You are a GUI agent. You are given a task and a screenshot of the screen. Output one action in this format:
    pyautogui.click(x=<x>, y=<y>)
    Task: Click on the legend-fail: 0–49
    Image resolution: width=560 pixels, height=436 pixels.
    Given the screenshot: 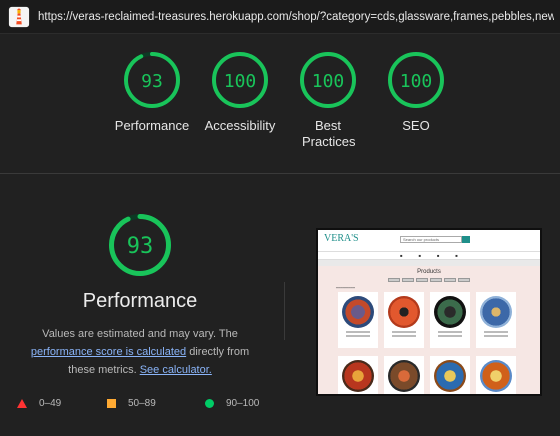 What is the action you would take?
    pyautogui.click(x=39, y=403)
    